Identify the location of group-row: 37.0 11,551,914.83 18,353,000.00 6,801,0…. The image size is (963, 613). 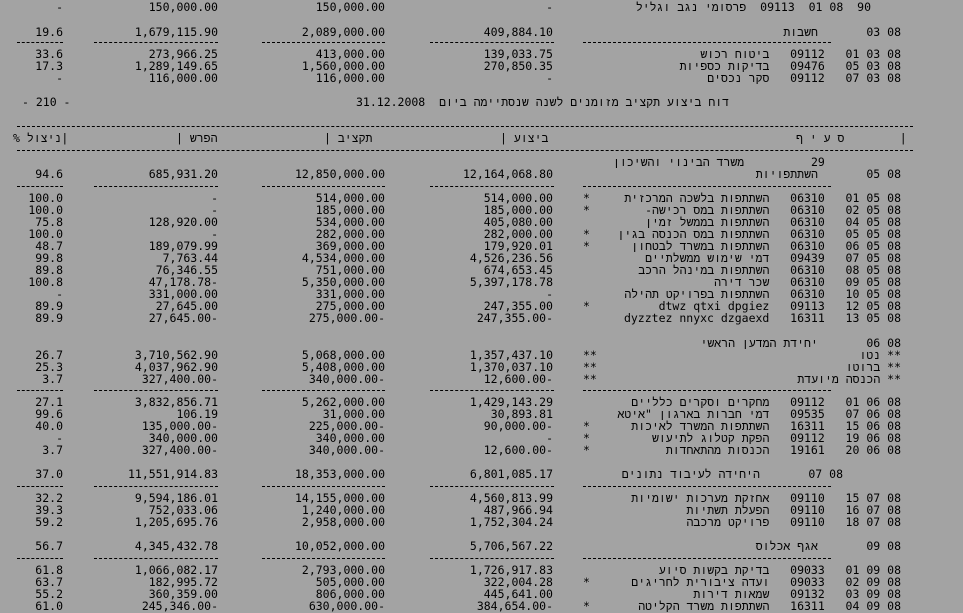
(481, 474).